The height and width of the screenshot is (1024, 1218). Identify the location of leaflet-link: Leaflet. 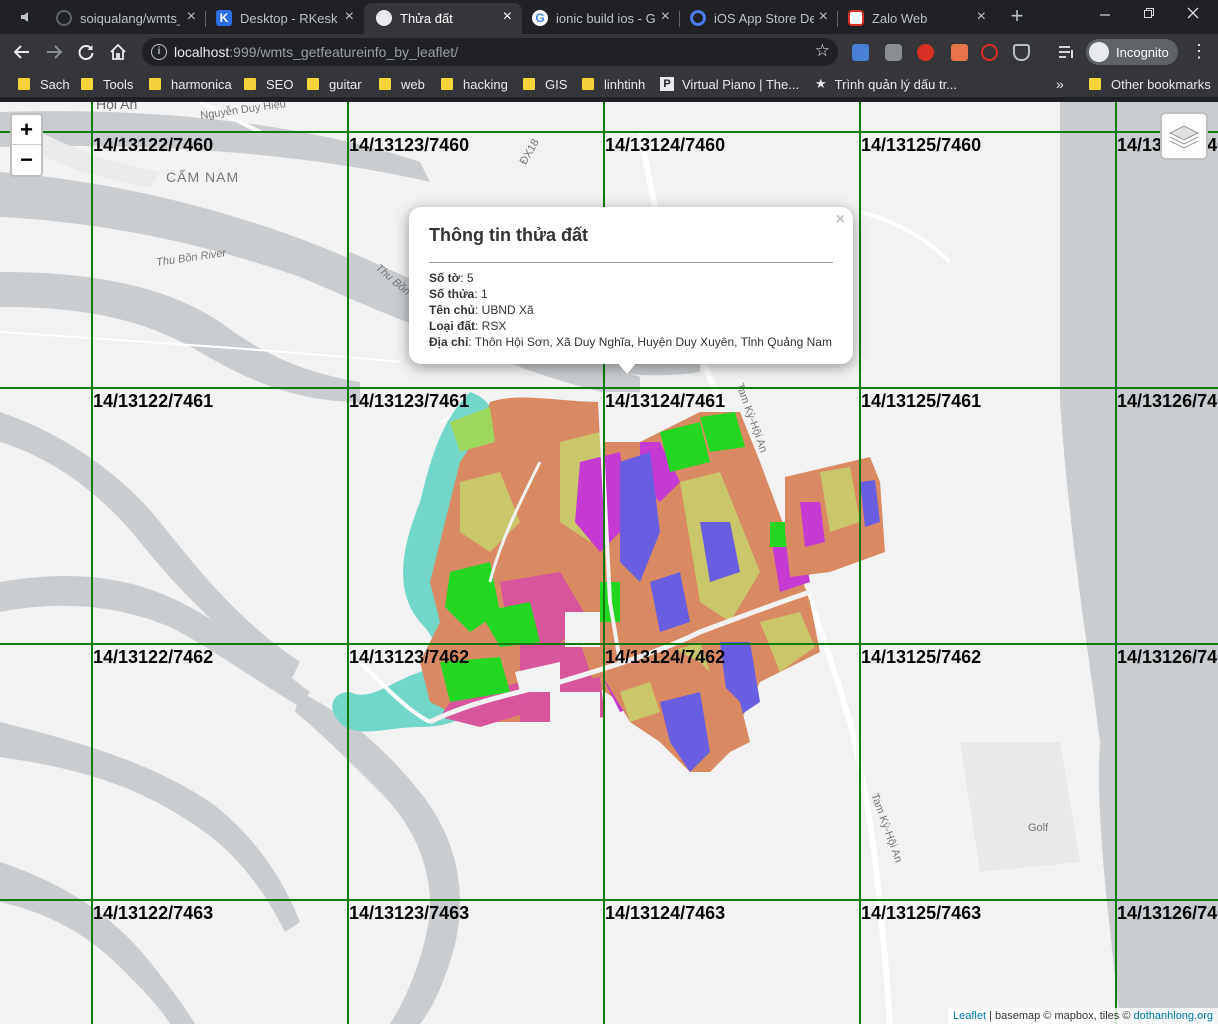
(969, 1016).